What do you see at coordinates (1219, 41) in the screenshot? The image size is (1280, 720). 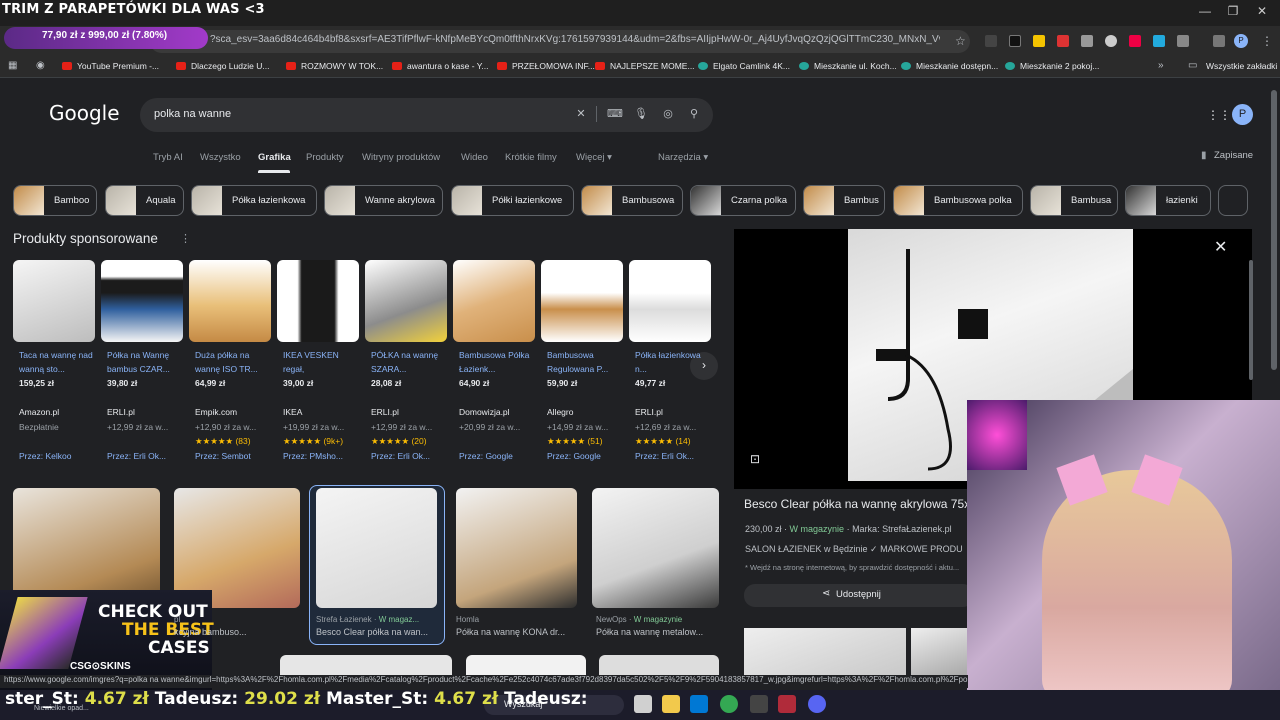 I see `media-icon` at bounding box center [1219, 41].